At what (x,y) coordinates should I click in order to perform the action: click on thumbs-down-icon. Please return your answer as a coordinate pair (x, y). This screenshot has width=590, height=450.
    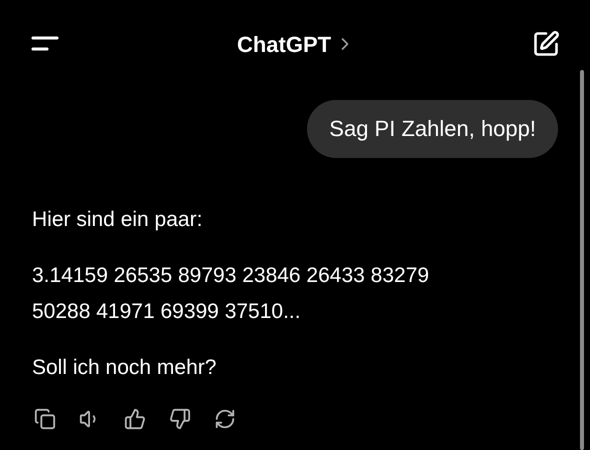
    Looking at the image, I should click on (180, 419).